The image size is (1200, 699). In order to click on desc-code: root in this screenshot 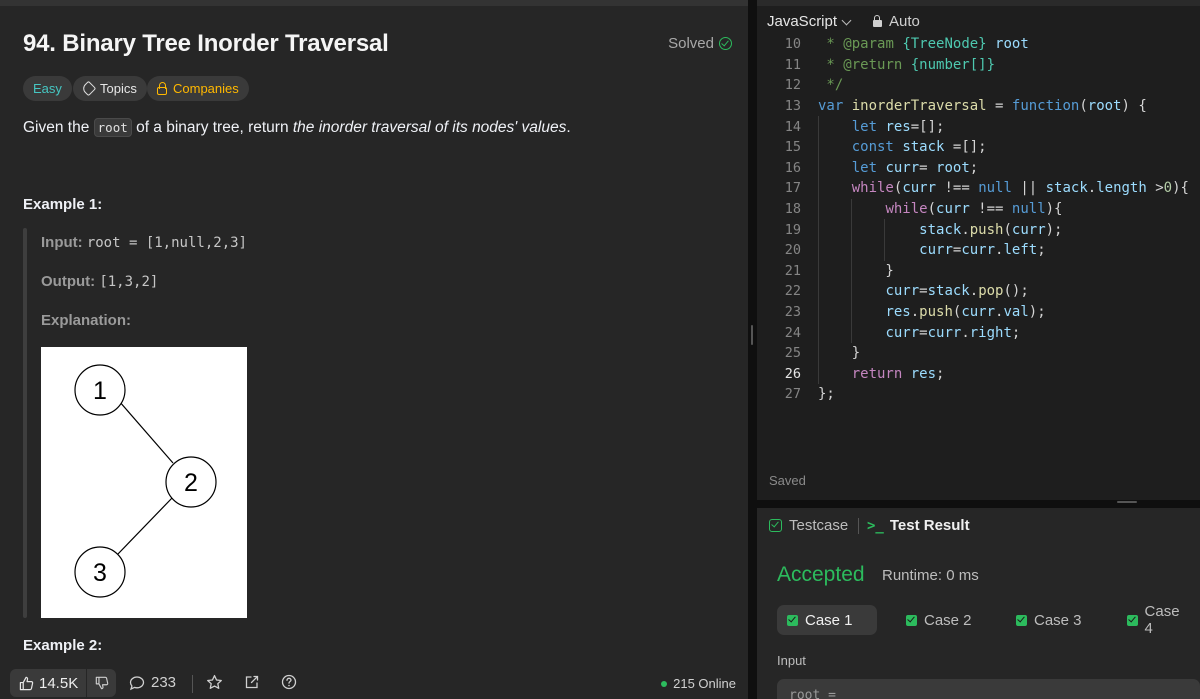, I will do `click(112, 127)`.